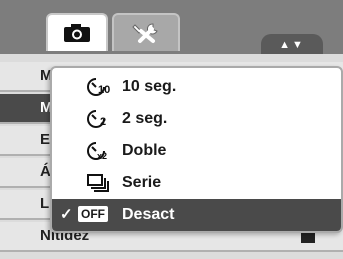  What do you see at coordinates (196, 215) in the screenshot?
I see `popup-item-off: ✓ OFF Desact` at bounding box center [196, 215].